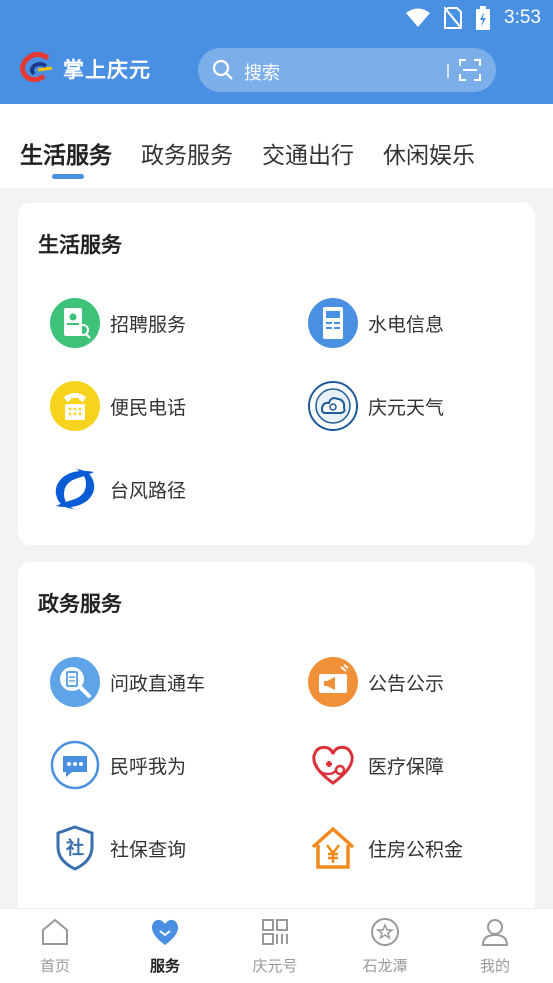 The image size is (553, 983). What do you see at coordinates (347, 70) in the screenshot?
I see `search-bar: 搜索` at bounding box center [347, 70].